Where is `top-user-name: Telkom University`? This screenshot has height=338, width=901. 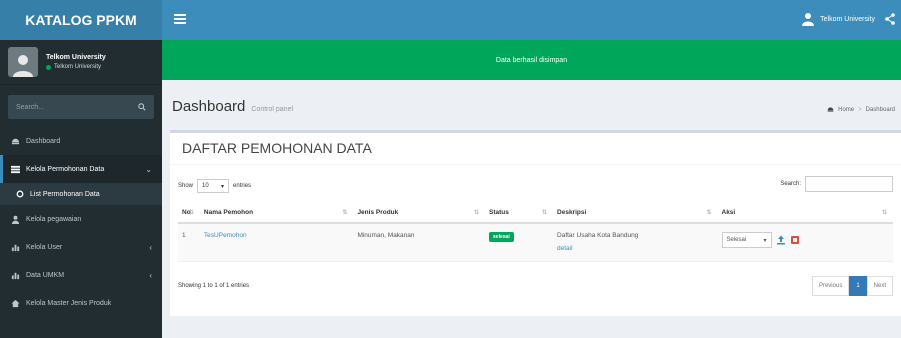
top-user-name: Telkom University is located at coordinates (847, 19).